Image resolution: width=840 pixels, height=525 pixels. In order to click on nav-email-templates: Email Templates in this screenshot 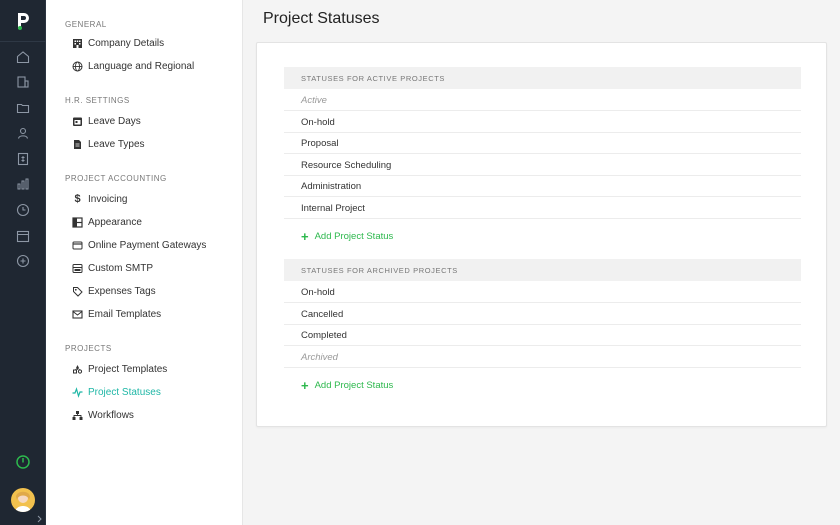, I will do `click(116, 314)`.